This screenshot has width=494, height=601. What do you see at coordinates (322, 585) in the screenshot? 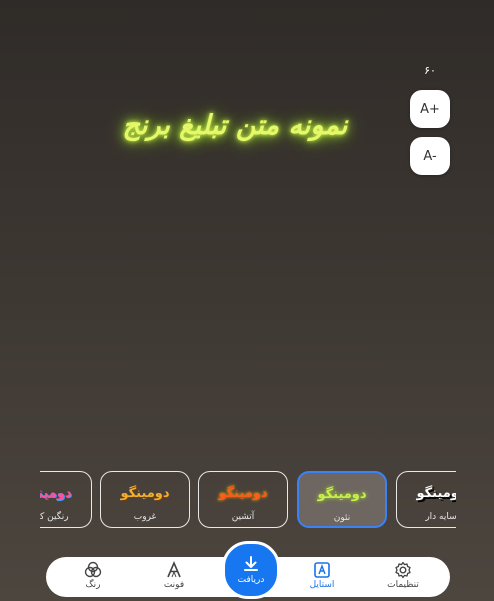
I see `nav-style-label: استایل` at bounding box center [322, 585].